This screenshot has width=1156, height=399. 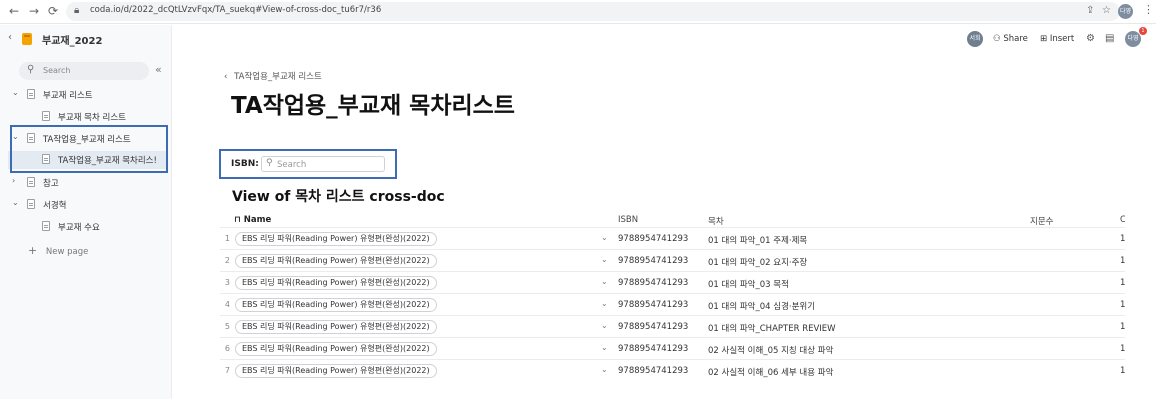 What do you see at coordinates (34, 11) in the screenshot?
I see `forward-icon: →` at bounding box center [34, 11].